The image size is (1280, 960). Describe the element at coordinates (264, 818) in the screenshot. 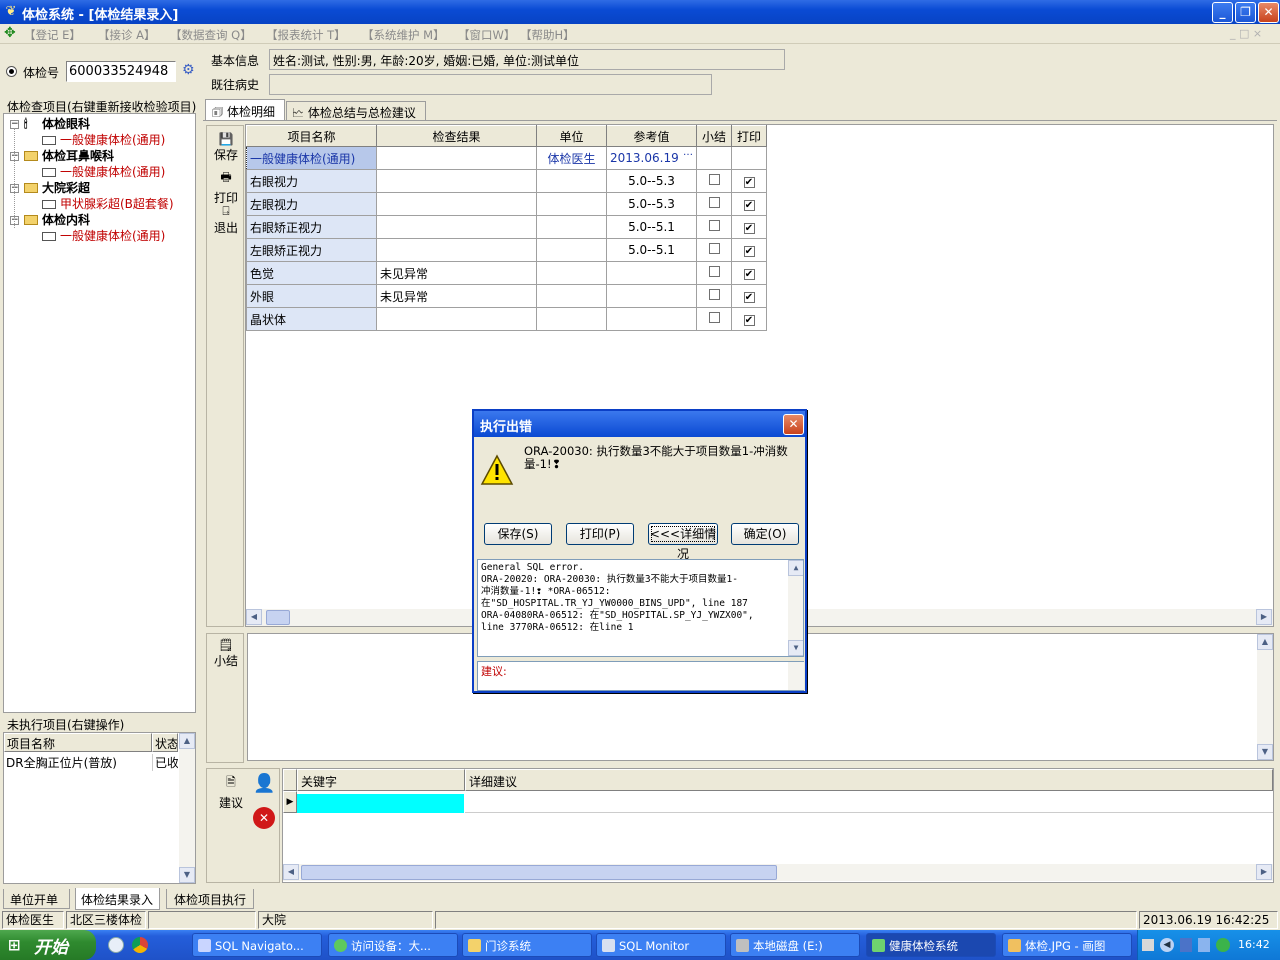

I see `delete-icon: ✕` at that location.